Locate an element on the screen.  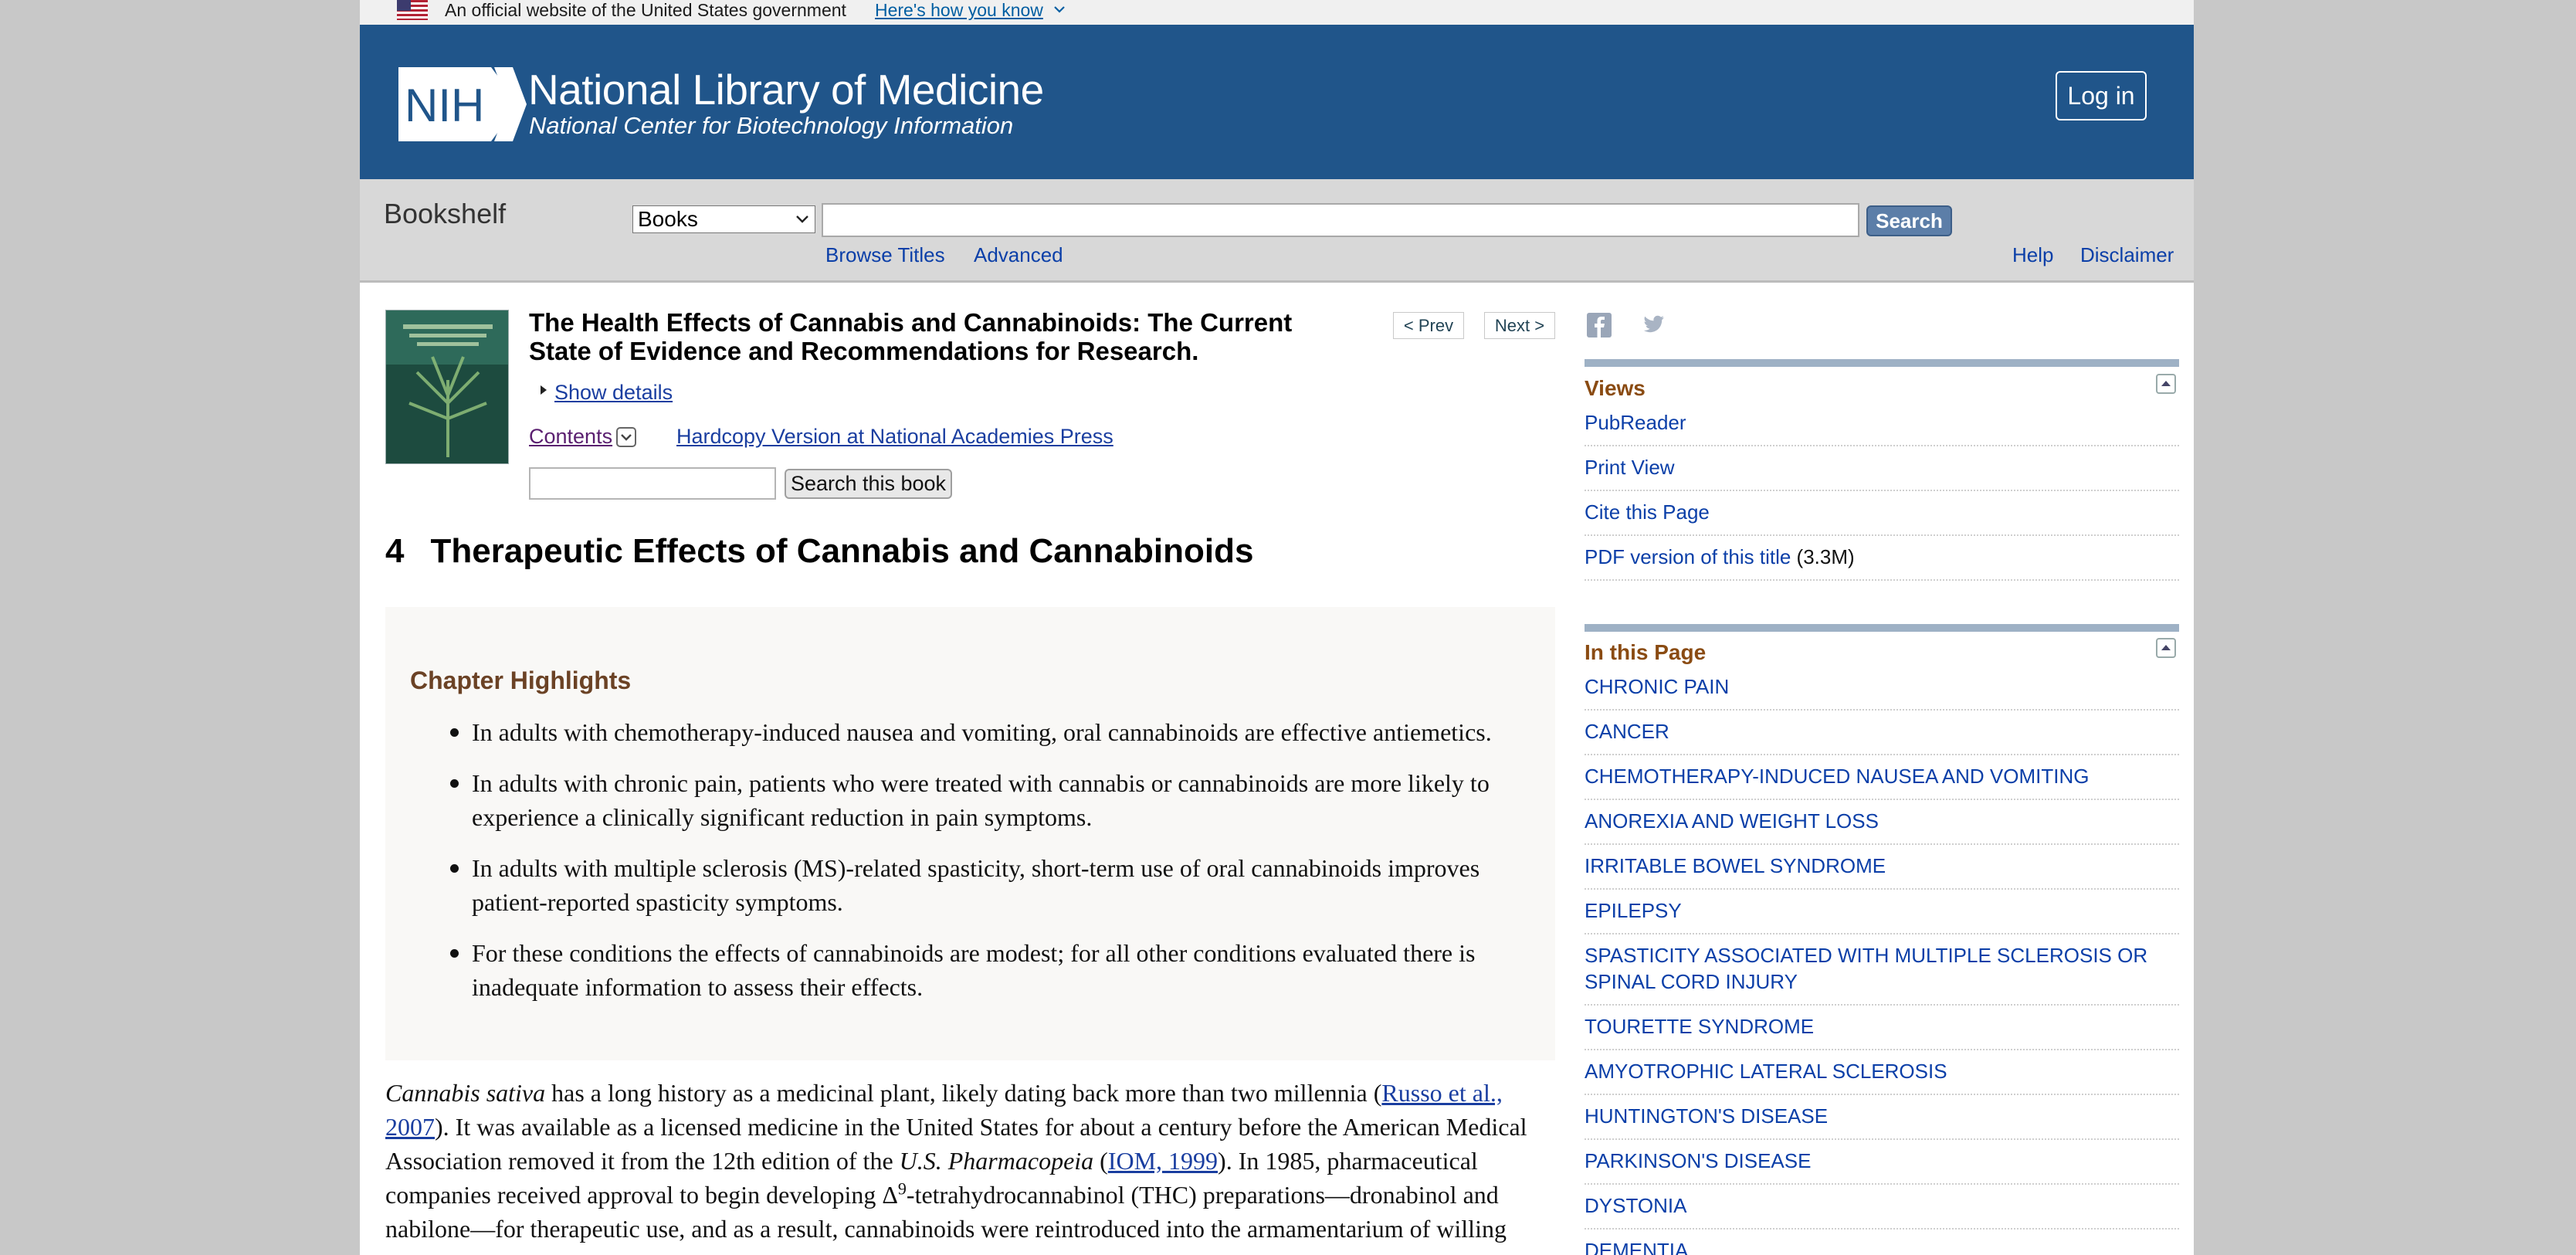
views-cite-link: Cite this Page is located at coordinates (1882, 517).